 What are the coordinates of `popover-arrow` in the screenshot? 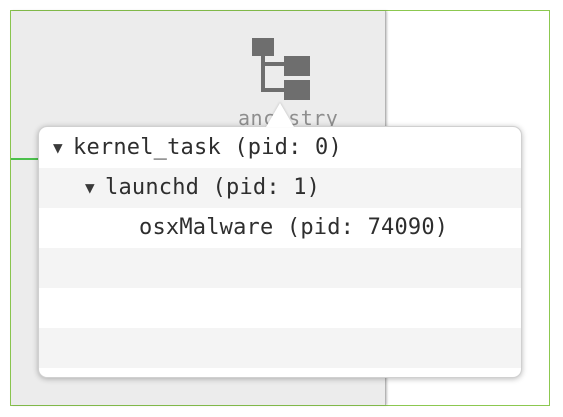 It's located at (280, 115).